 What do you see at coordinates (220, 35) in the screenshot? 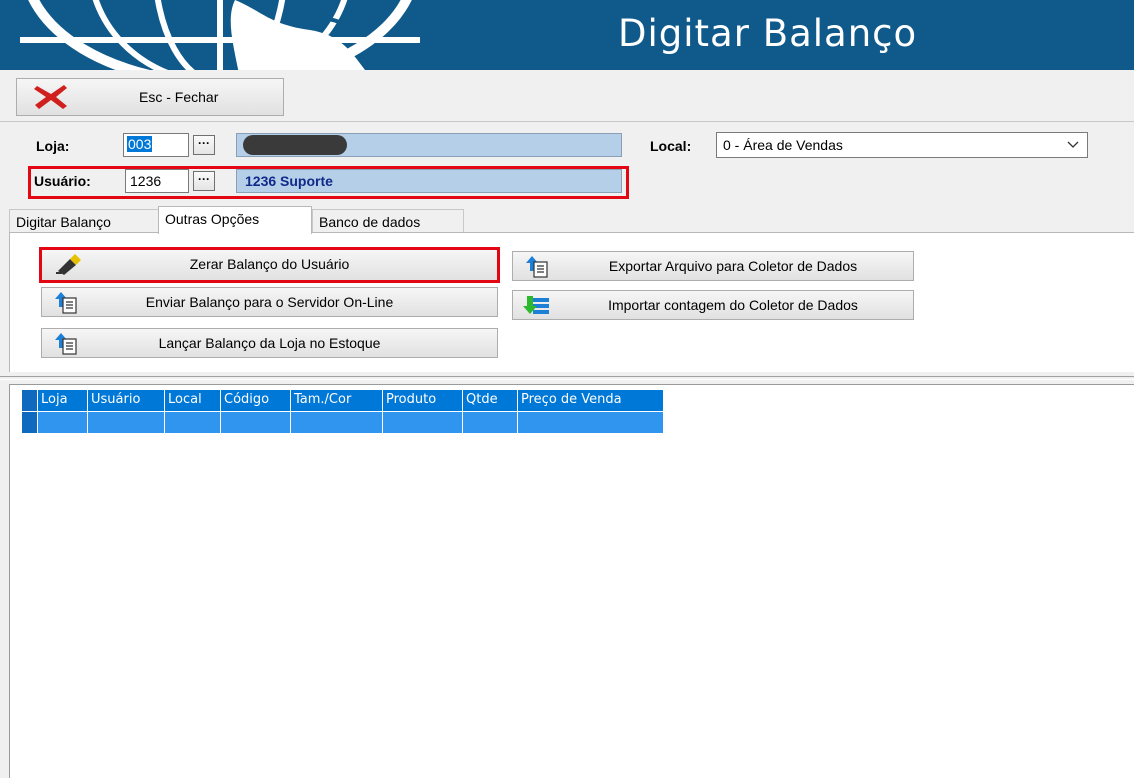
I see `globe-icon` at bounding box center [220, 35].